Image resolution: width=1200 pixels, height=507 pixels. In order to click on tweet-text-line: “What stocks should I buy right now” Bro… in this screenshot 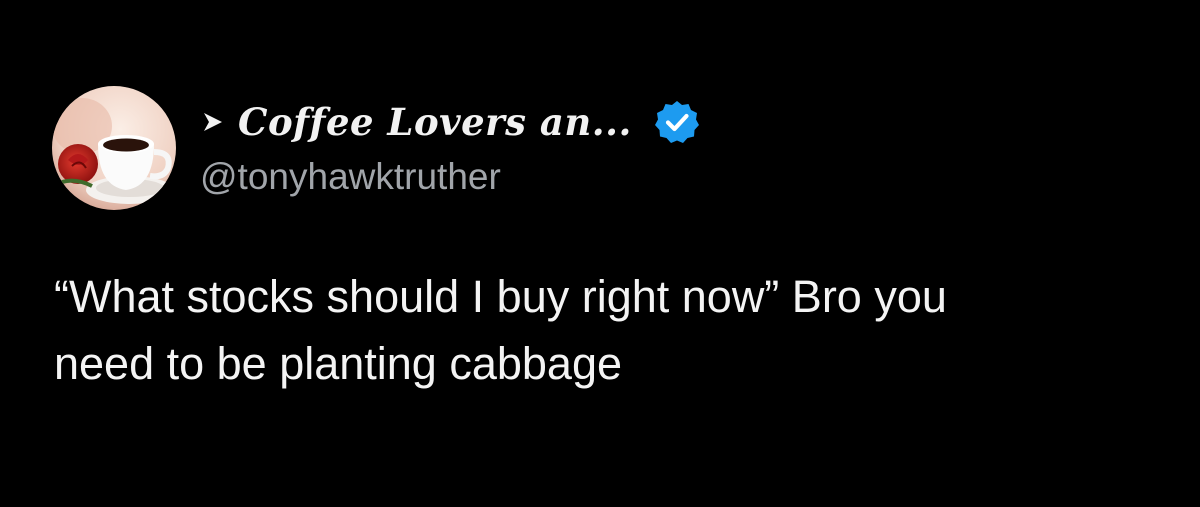, I will do `click(500, 296)`.